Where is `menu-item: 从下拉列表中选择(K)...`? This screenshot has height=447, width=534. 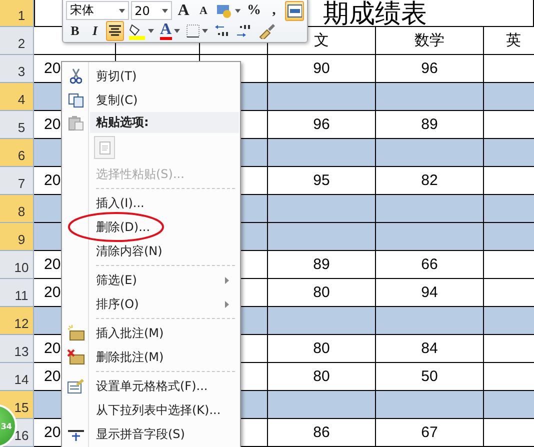 menu-item: 从下拉列表中选择(K)... is located at coordinates (151, 410).